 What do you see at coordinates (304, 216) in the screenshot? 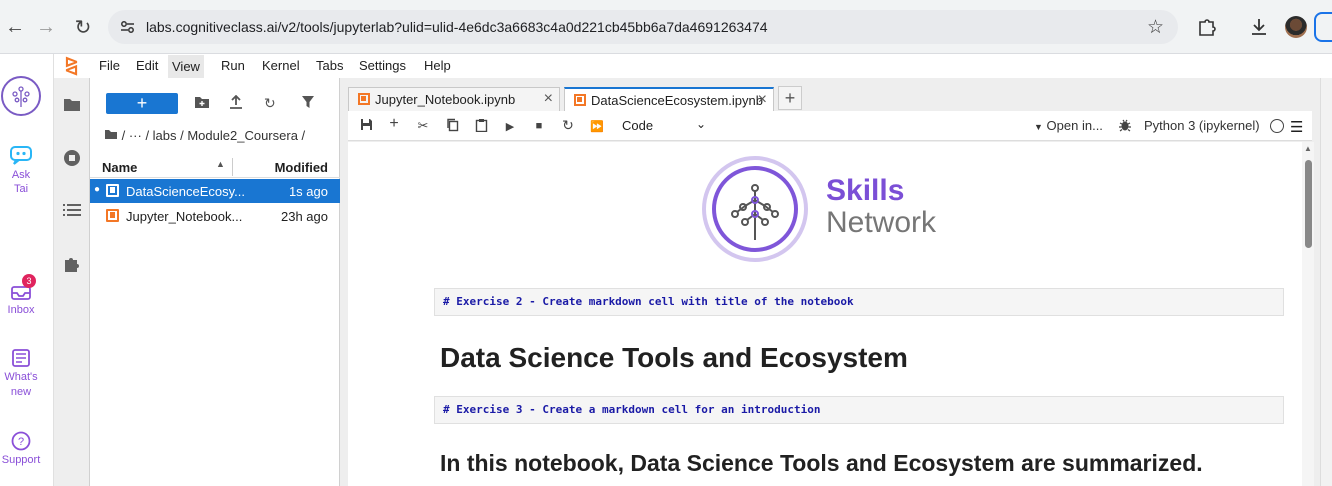
I see `file-modified: 23h ago` at bounding box center [304, 216].